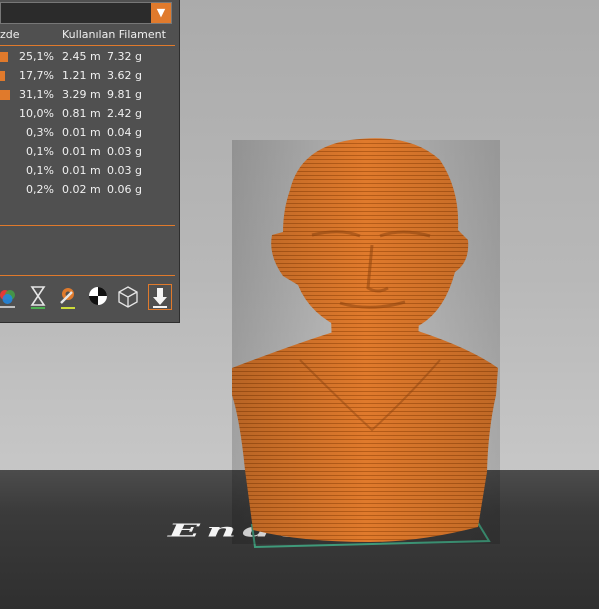  Describe the element at coordinates (81, 94) in the screenshot. I see `row-length: 3.29 m` at that location.